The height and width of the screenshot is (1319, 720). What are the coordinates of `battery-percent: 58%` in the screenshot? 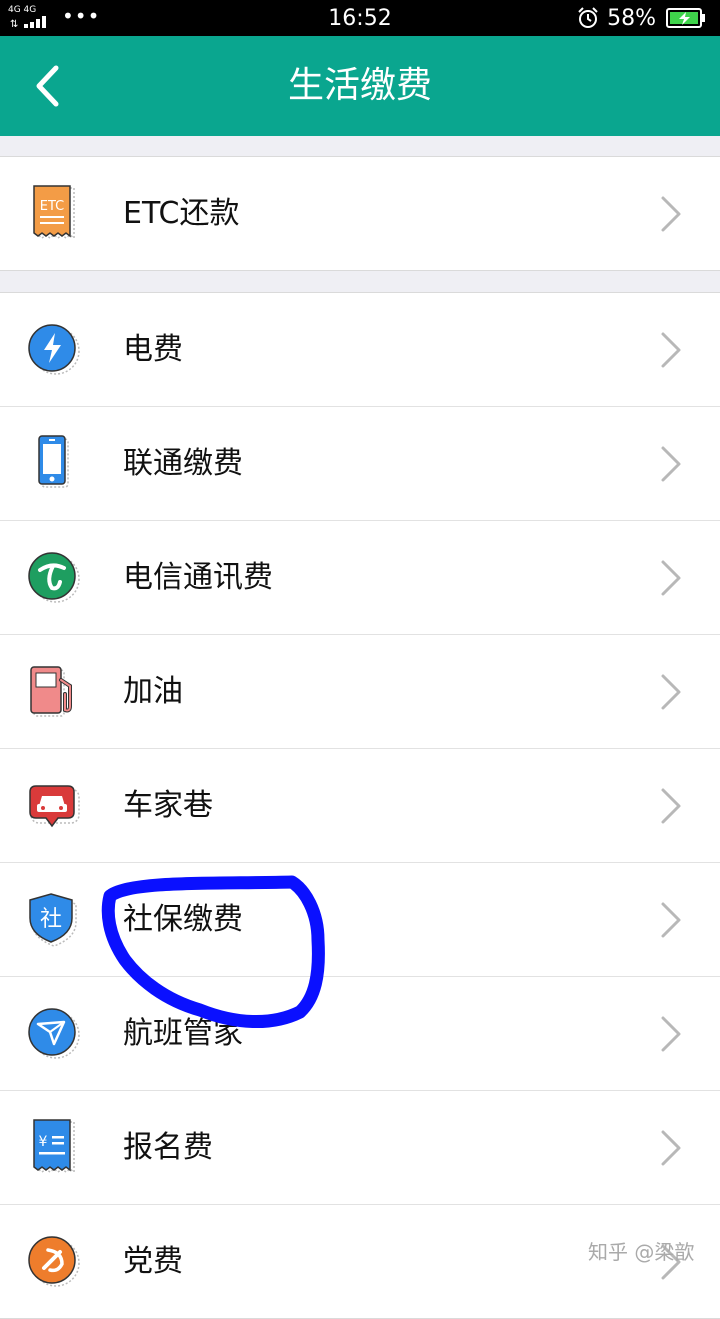 It's located at (631, 18).